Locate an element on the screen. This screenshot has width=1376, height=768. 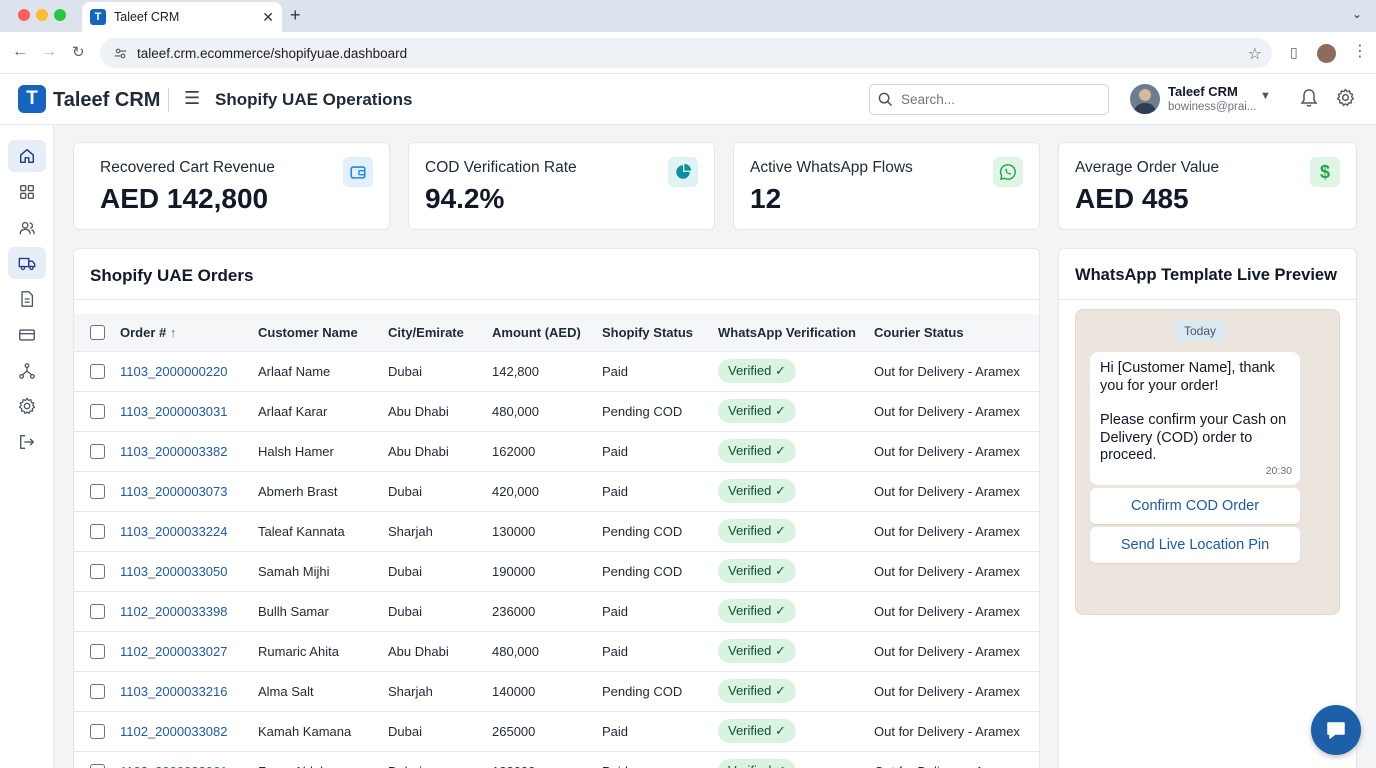
chat-bubble-icon is located at coordinates (1336, 730).